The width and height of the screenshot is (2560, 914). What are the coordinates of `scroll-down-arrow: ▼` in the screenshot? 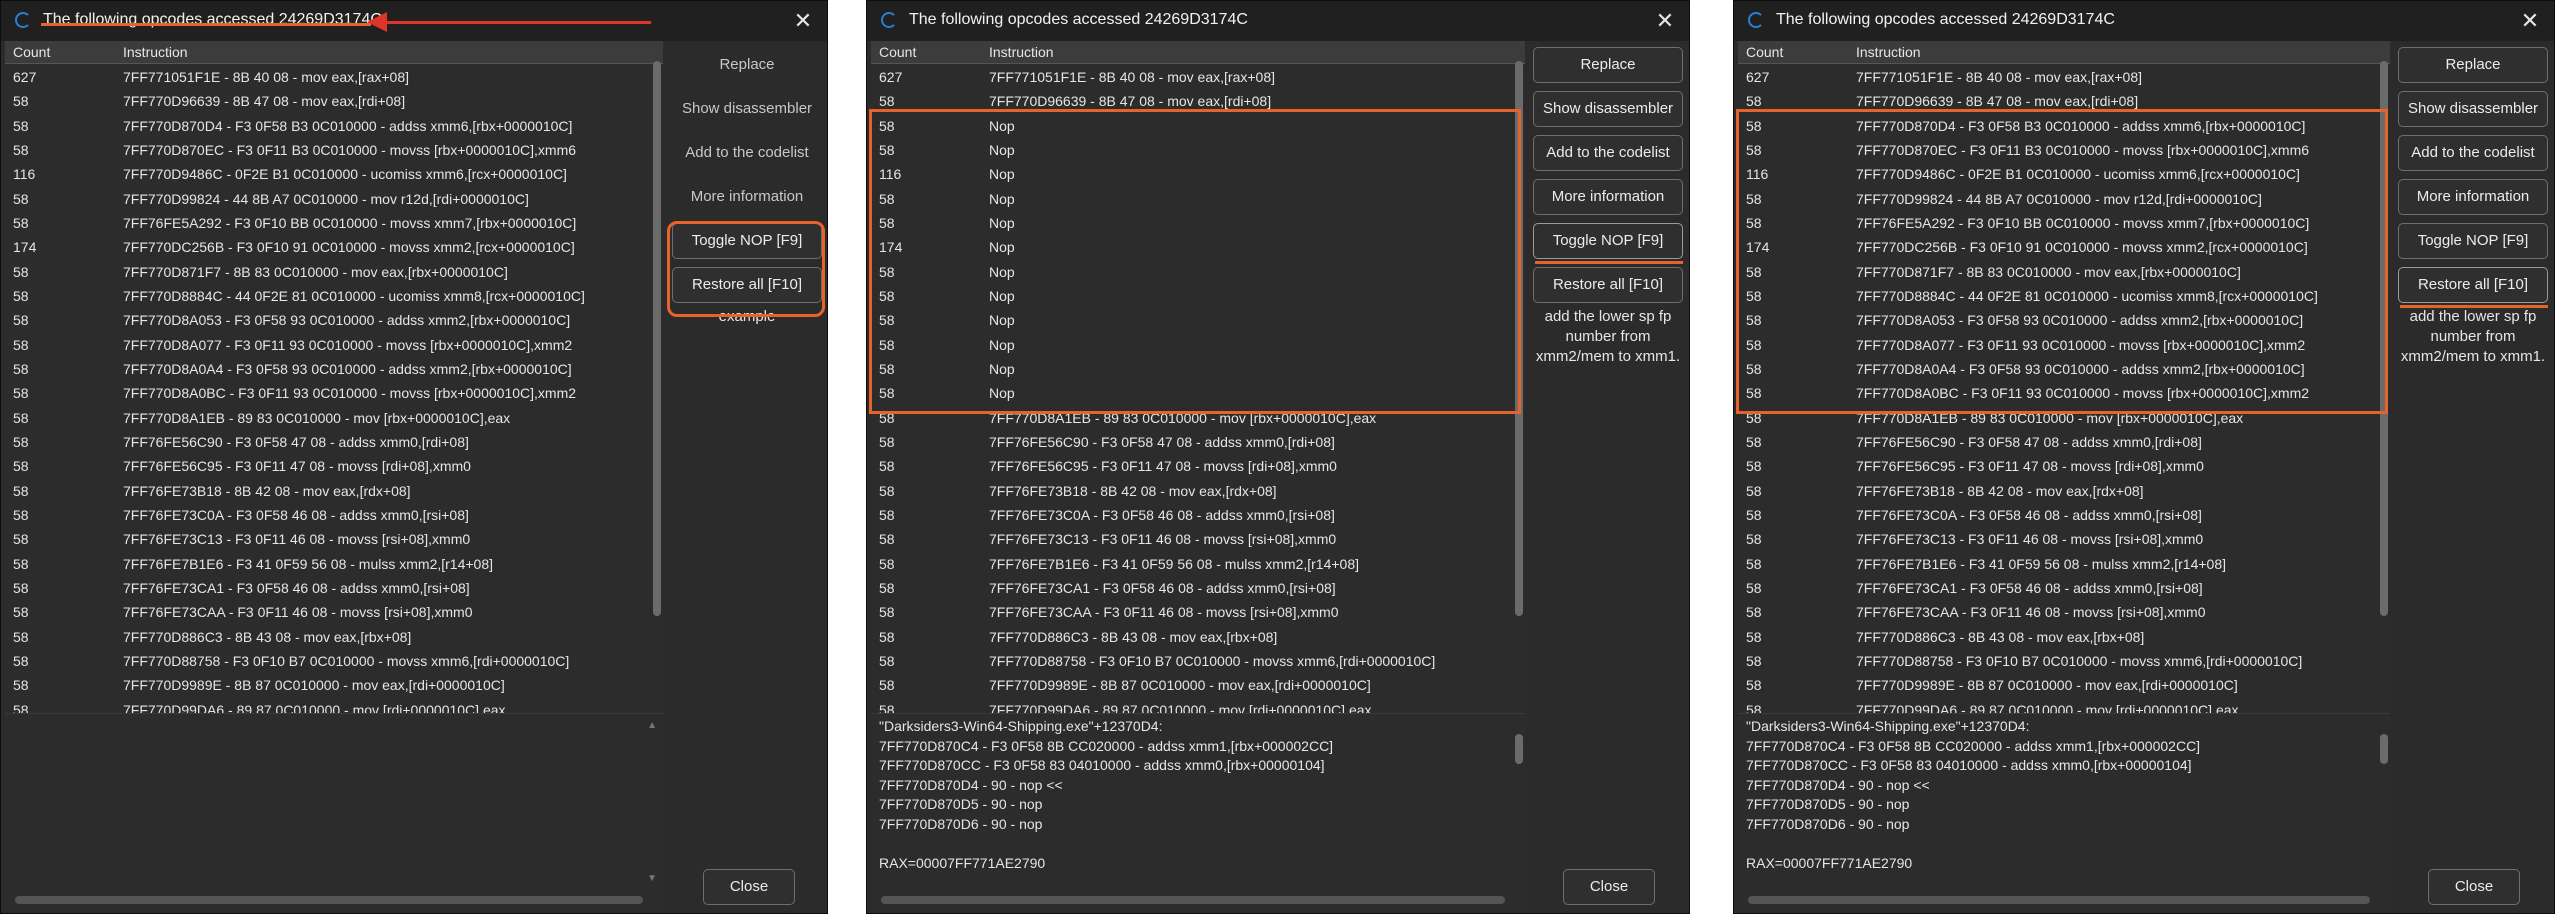 It's located at (652, 878).